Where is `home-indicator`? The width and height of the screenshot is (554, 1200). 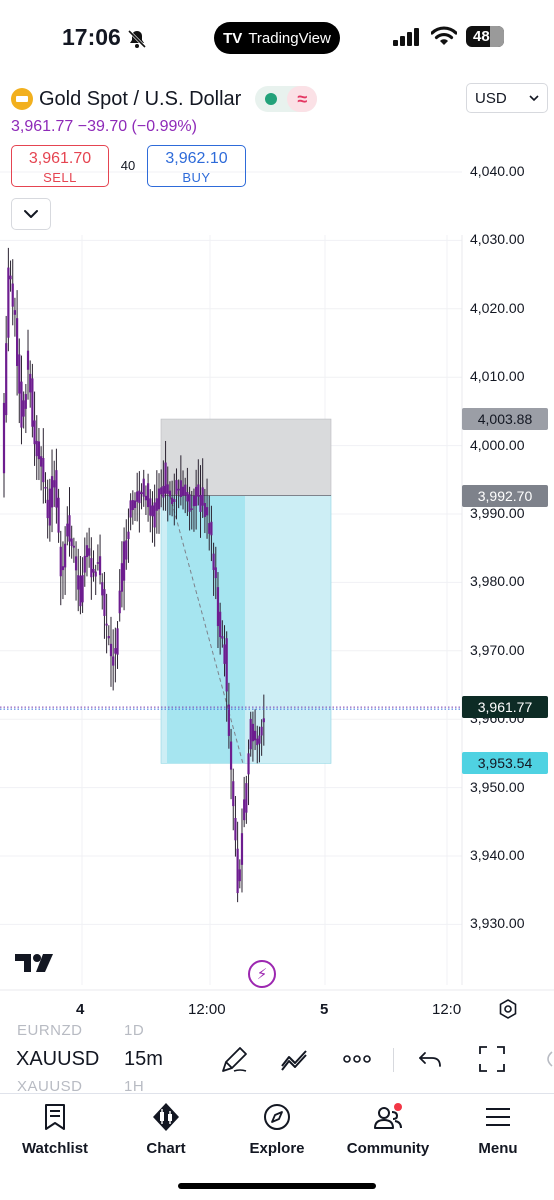
home-indicator is located at coordinates (277, 1186).